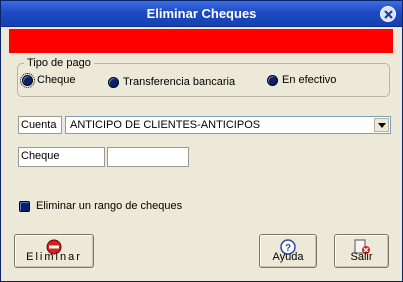 The image size is (403, 282). I want to click on window-title: Eliminar Cheques, so click(201, 13).